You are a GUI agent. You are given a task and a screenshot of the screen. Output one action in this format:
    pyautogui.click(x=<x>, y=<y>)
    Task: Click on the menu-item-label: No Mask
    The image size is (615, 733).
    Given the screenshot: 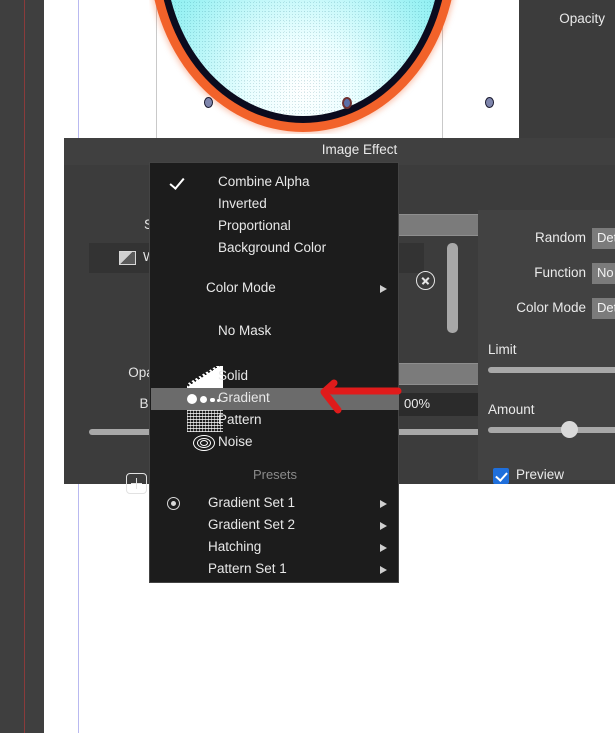 What is the action you would take?
    pyautogui.click(x=245, y=330)
    